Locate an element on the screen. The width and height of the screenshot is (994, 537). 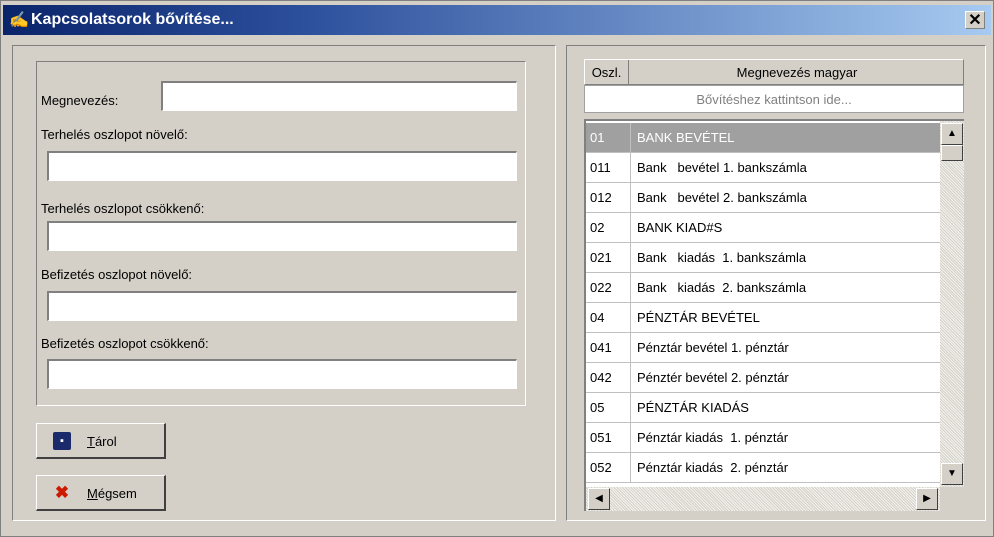
list-item-name: PÉNZTÁR KIADÁS is located at coordinates (693, 407).